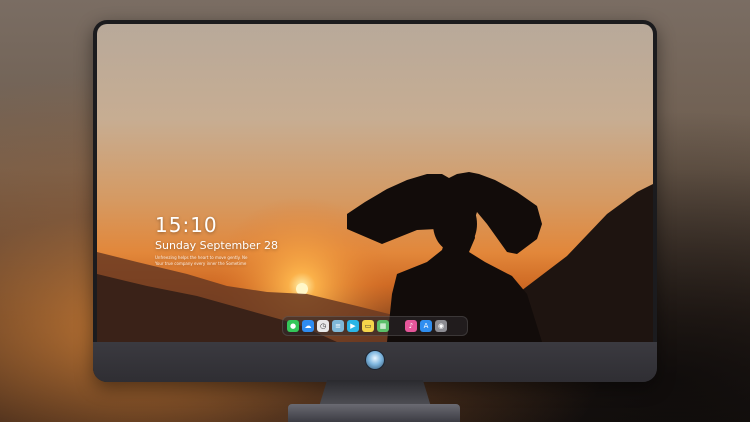  What do you see at coordinates (186, 225) in the screenshot?
I see `clock-time: 15:10` at bounding box center [186, 225].